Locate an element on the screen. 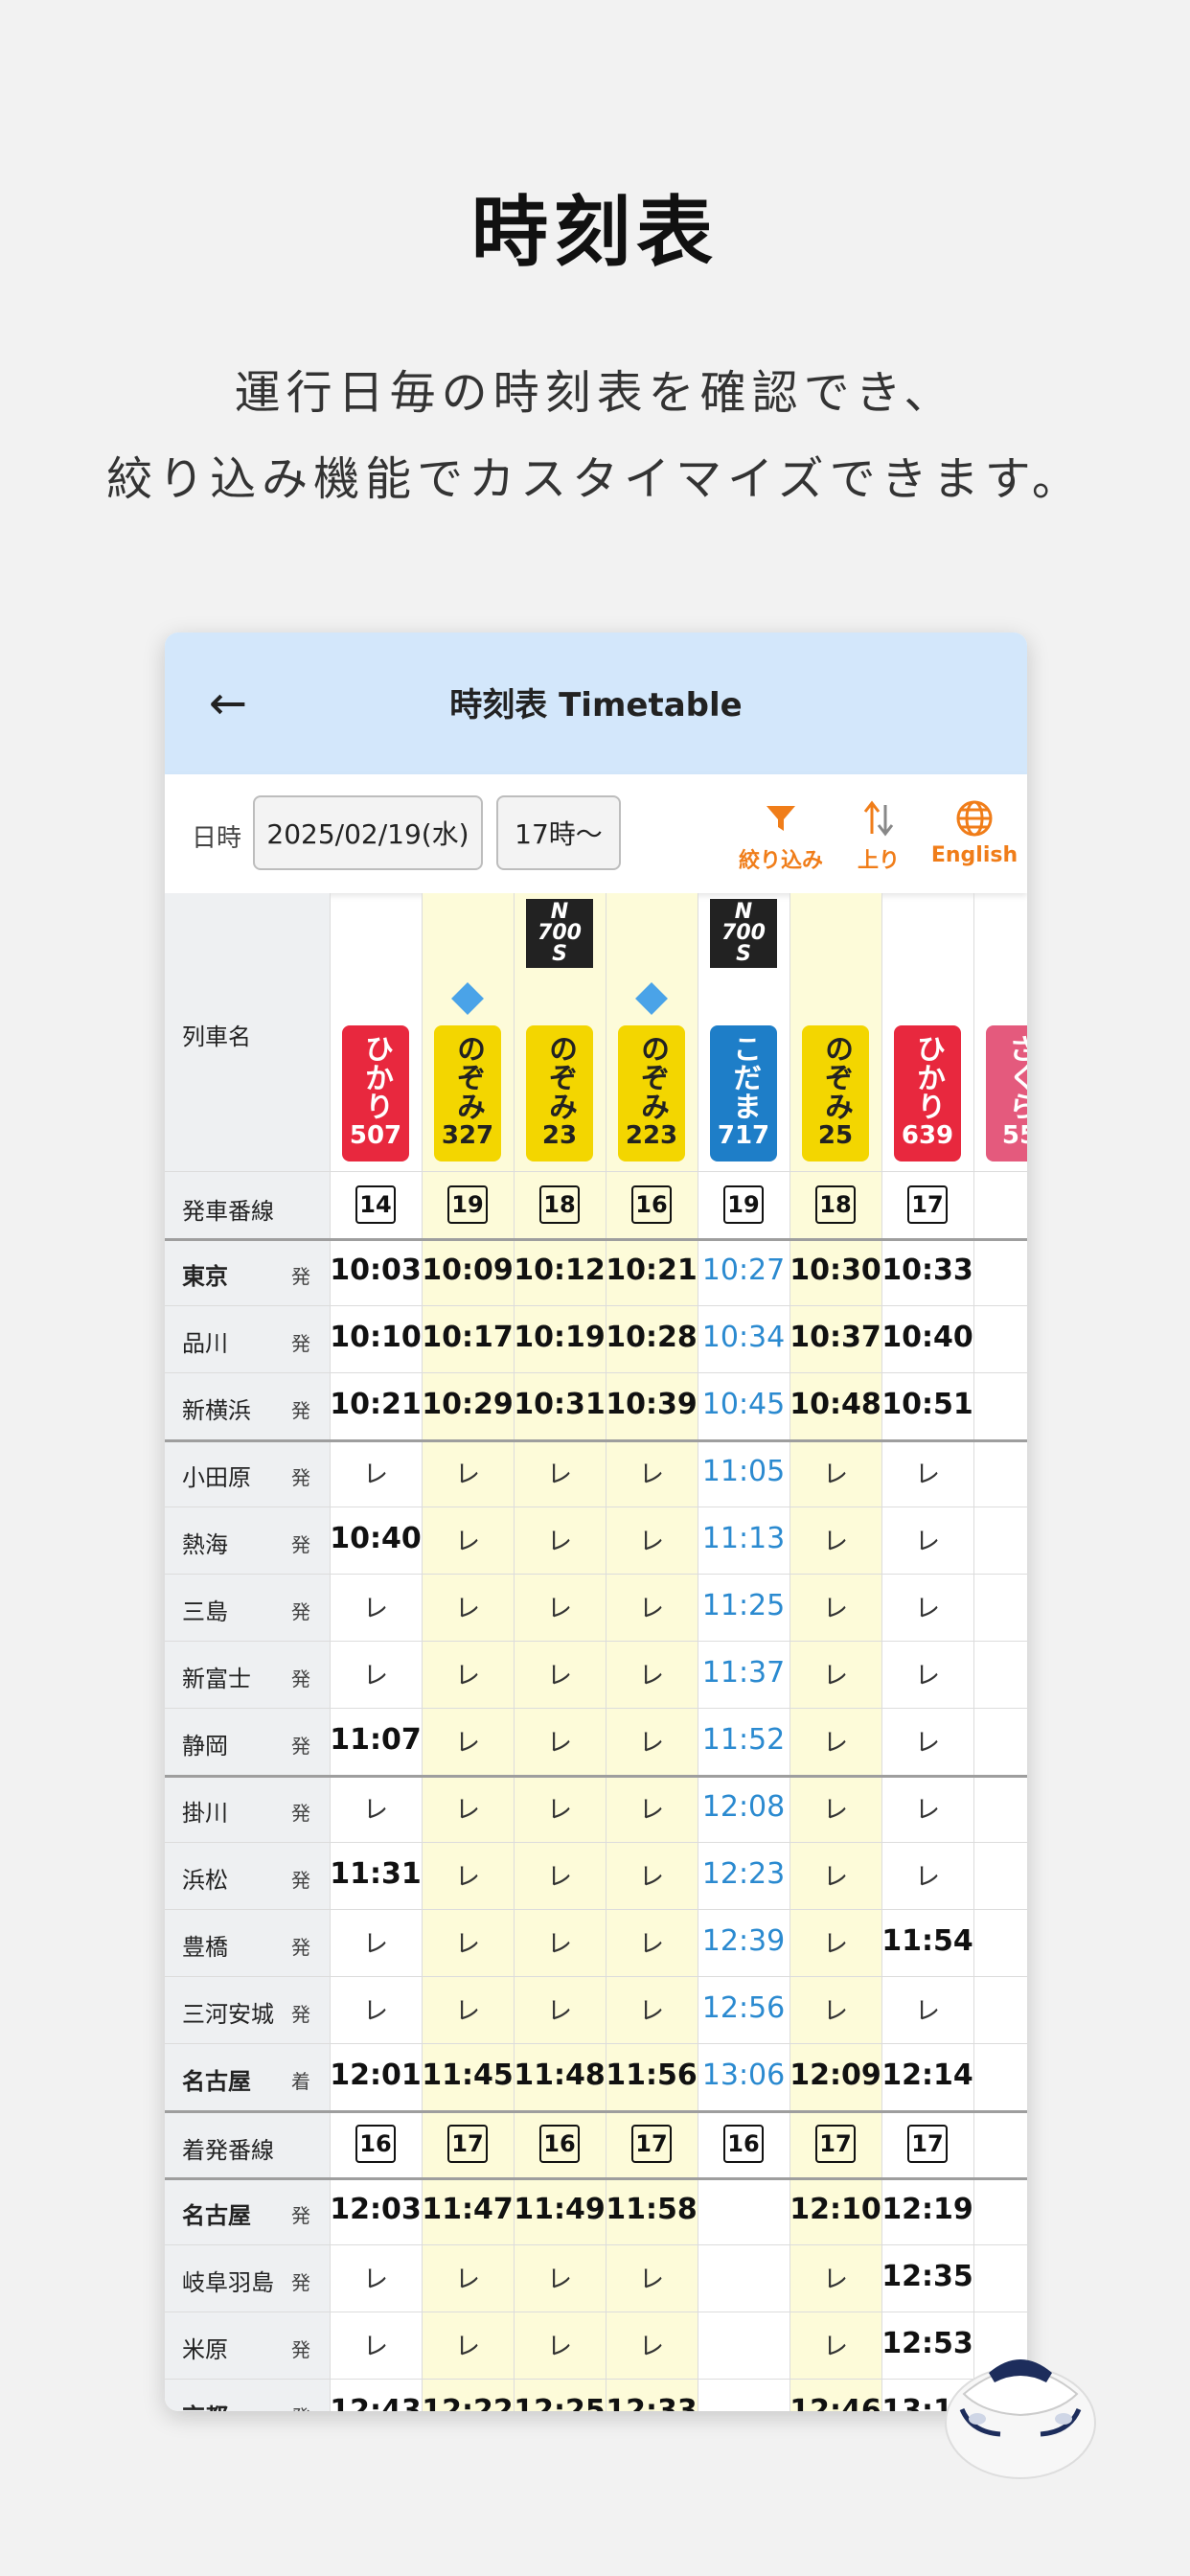 The width and height of the screenshot is (1190, 2576). train-badge-sakura: さくら55 is located at coordinates (1007, 1093).